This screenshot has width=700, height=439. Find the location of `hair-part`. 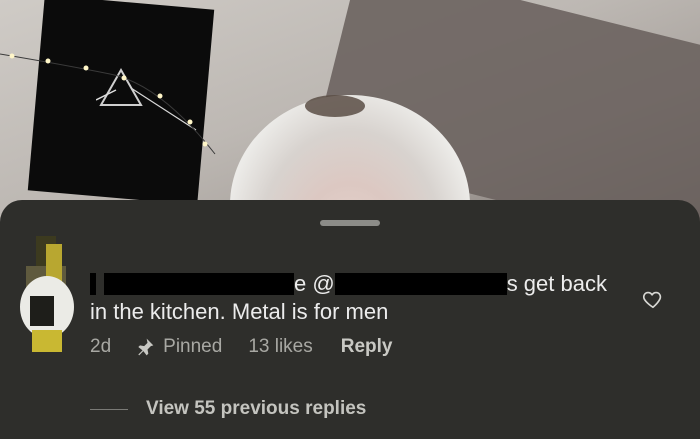

hair-part is located at coordinates (335, 106).